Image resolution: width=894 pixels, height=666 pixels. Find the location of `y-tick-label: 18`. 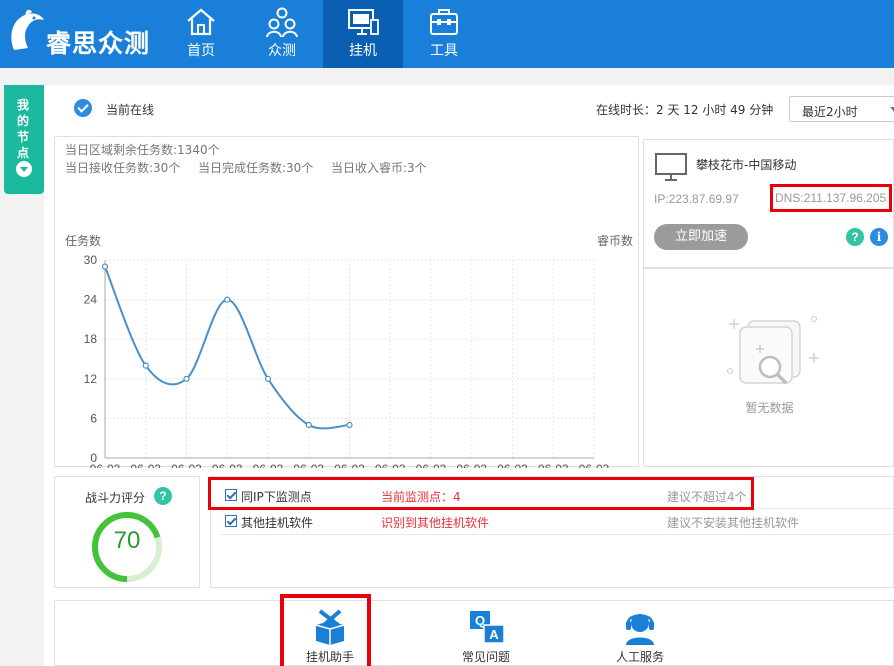

y-tick-label: 18 is located at coordinates (91, 339).